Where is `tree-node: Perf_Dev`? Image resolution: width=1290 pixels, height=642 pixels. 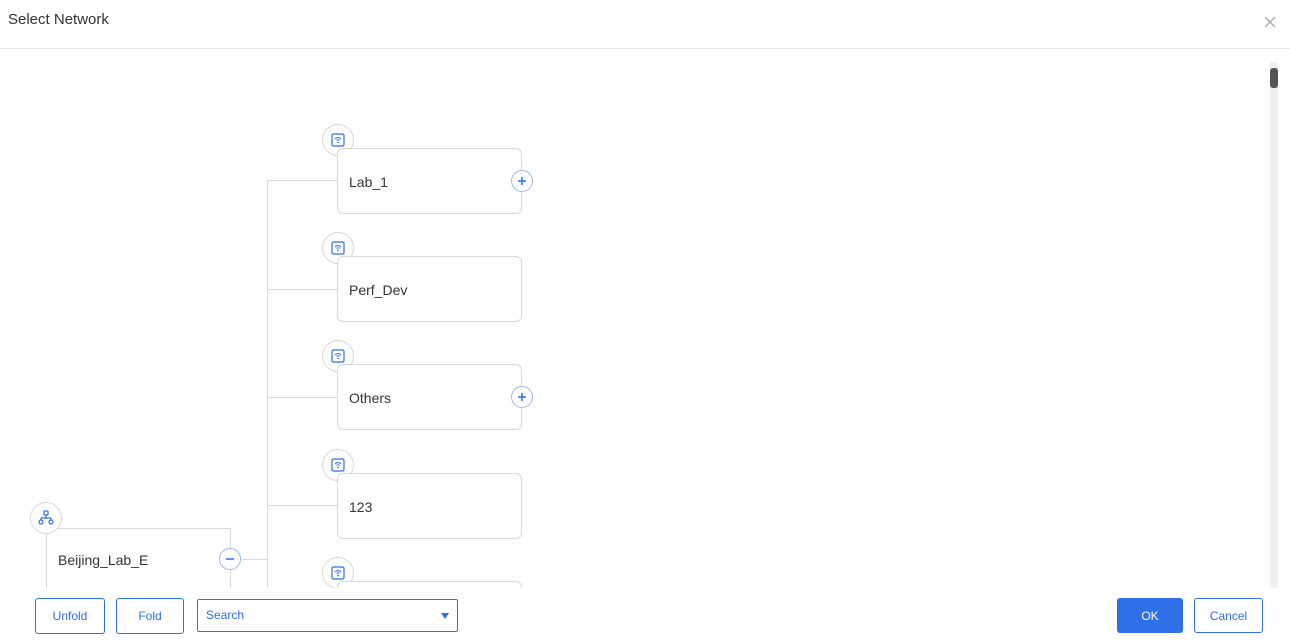 tree-node: Perf_Dev is located at coordinates (429, 289).